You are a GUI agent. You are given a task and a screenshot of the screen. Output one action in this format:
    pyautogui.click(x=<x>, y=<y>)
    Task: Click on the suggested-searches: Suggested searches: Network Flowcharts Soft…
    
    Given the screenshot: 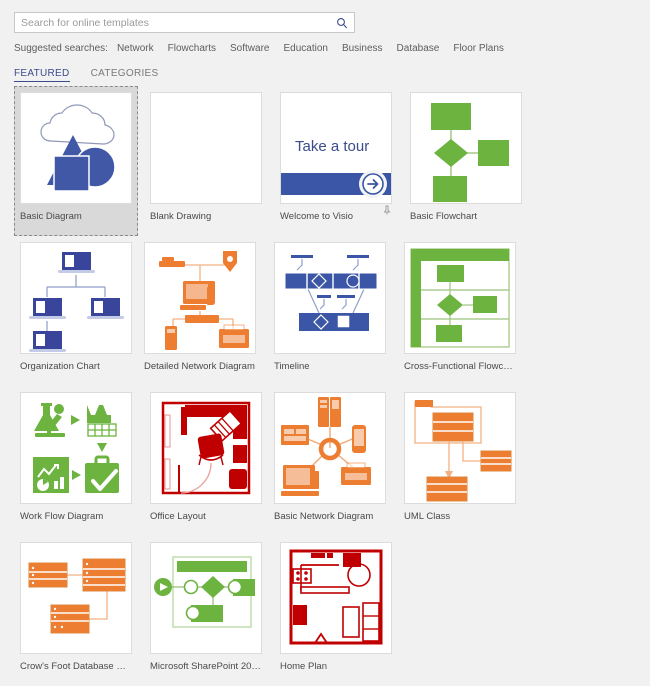 What is the action you would take?
    pyautogui.click(x=325, y=48)
    